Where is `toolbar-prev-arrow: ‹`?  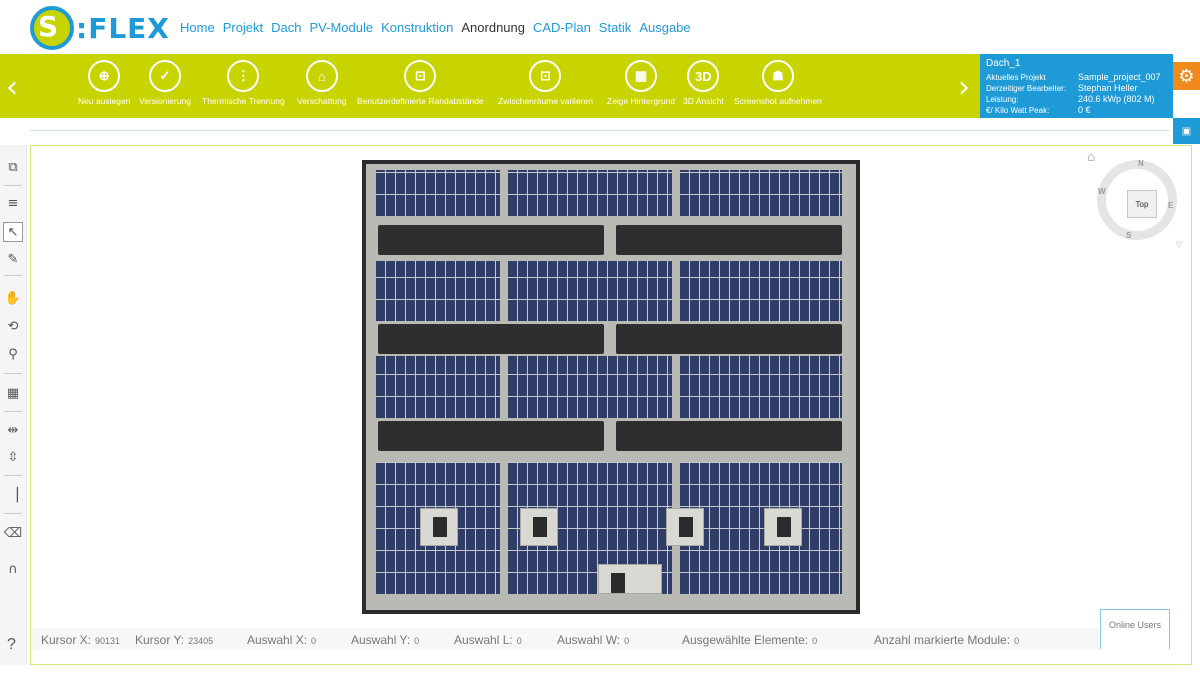
toolbar-prev-arrow: ‹ is located at coordinates (12, 87).